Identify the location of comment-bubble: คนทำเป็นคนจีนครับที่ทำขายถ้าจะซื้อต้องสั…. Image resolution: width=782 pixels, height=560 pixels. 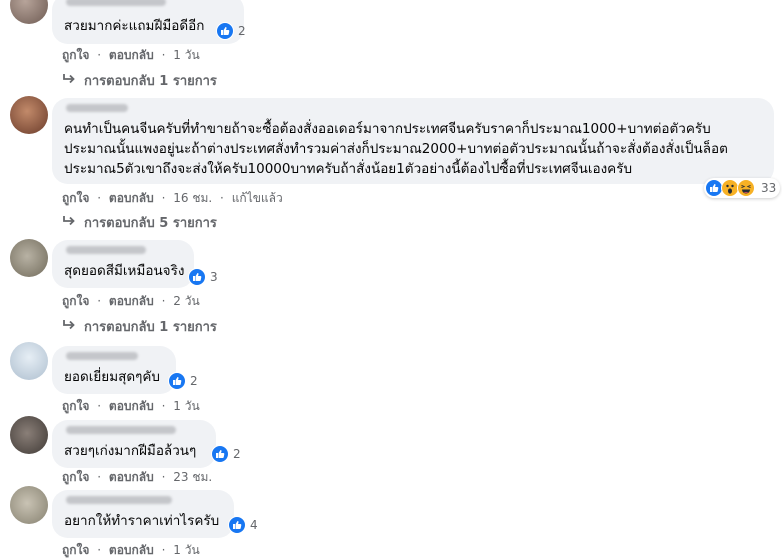
(413, 141).